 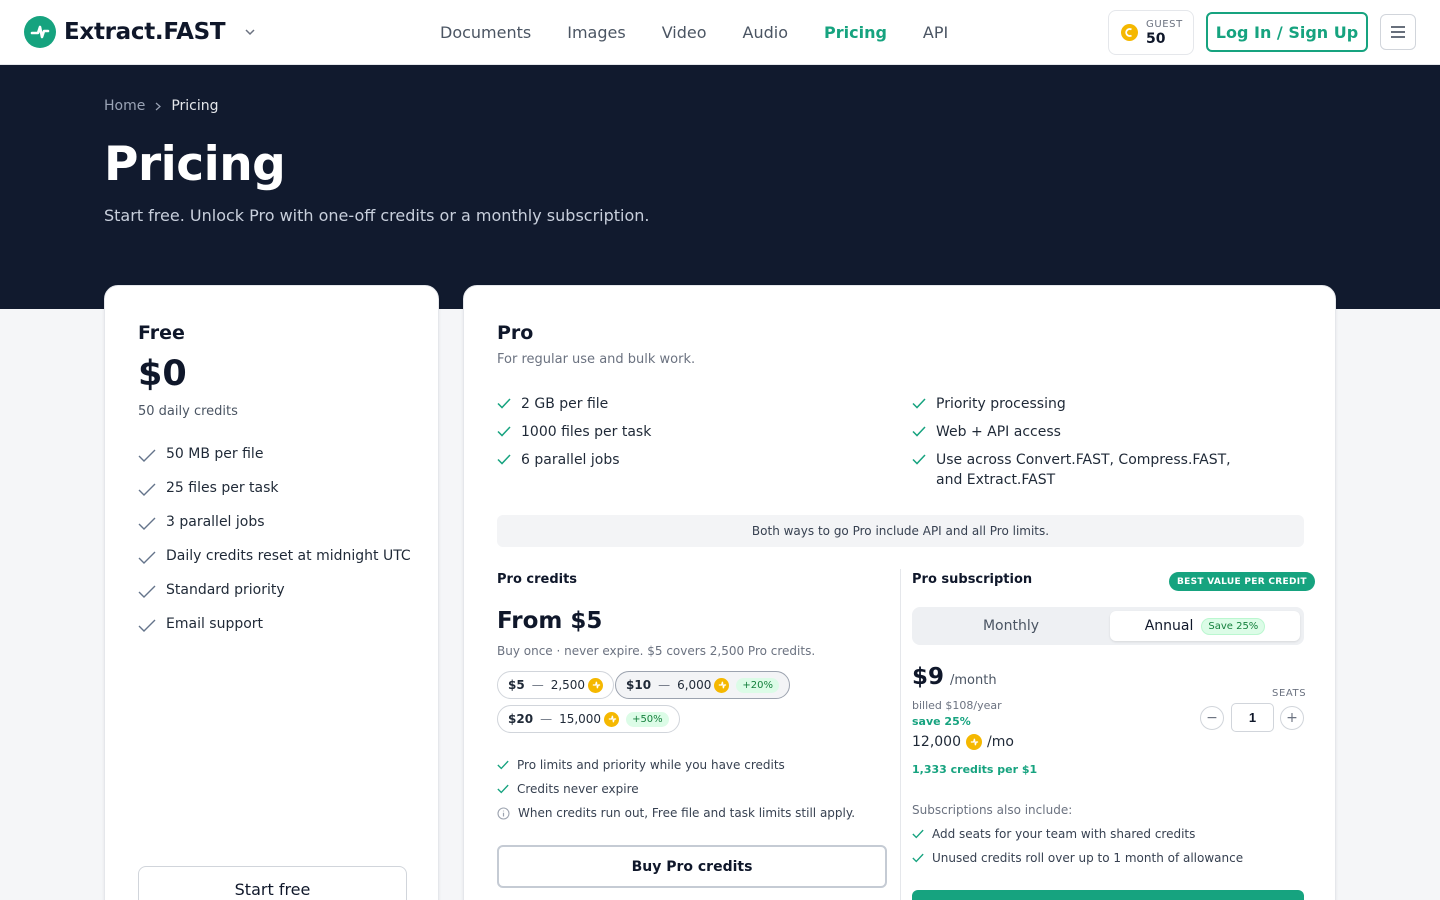 I want to click on seats-increment-button: +, so click(x=1292, y=718).